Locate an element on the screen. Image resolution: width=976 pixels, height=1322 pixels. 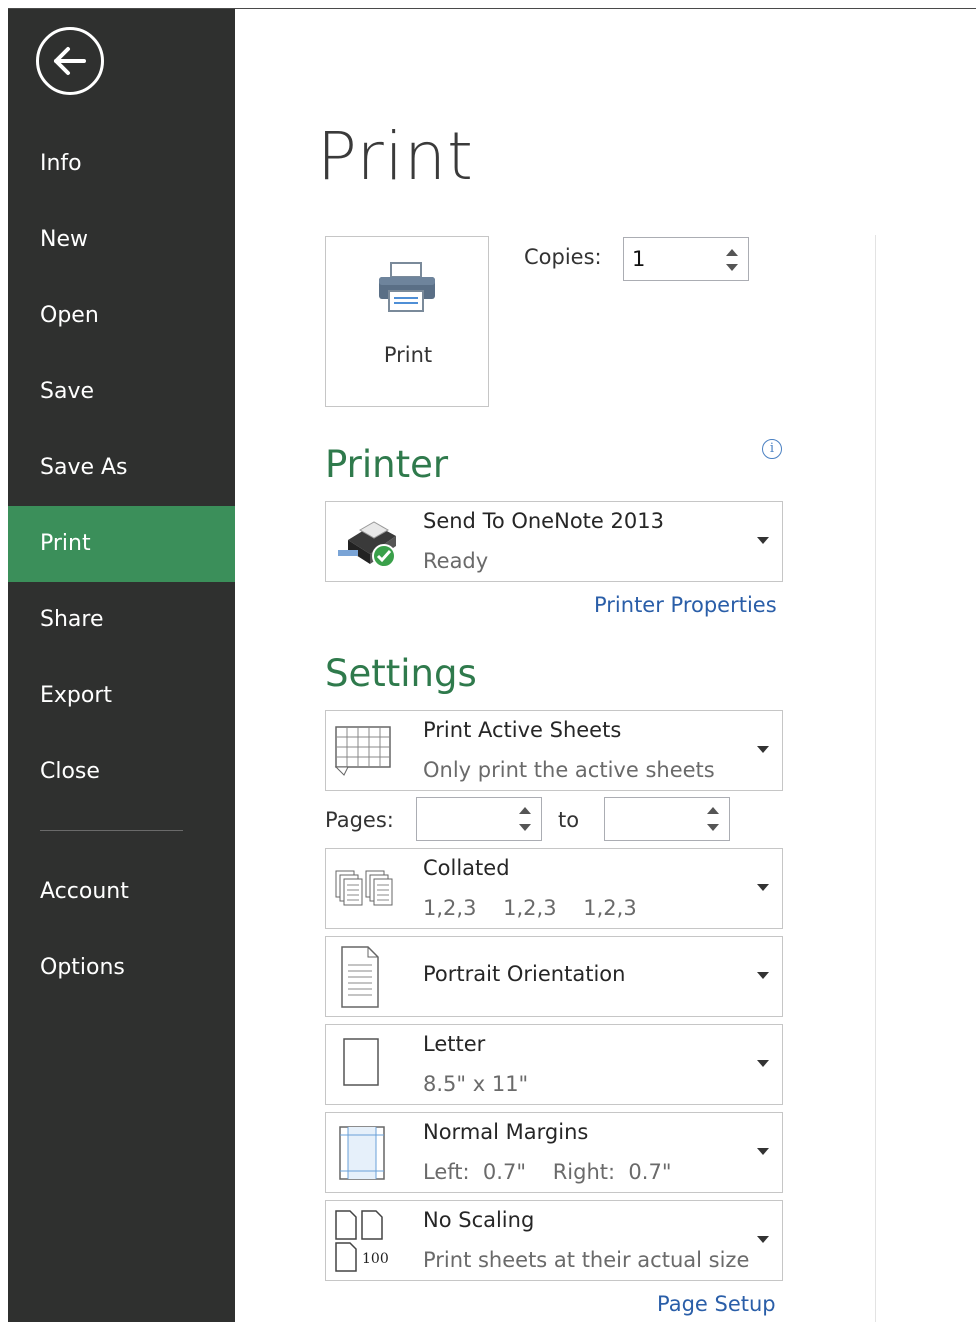
printer-dropdown: Send To OneNote 2013 Ready is located at coordinates (554, 541).